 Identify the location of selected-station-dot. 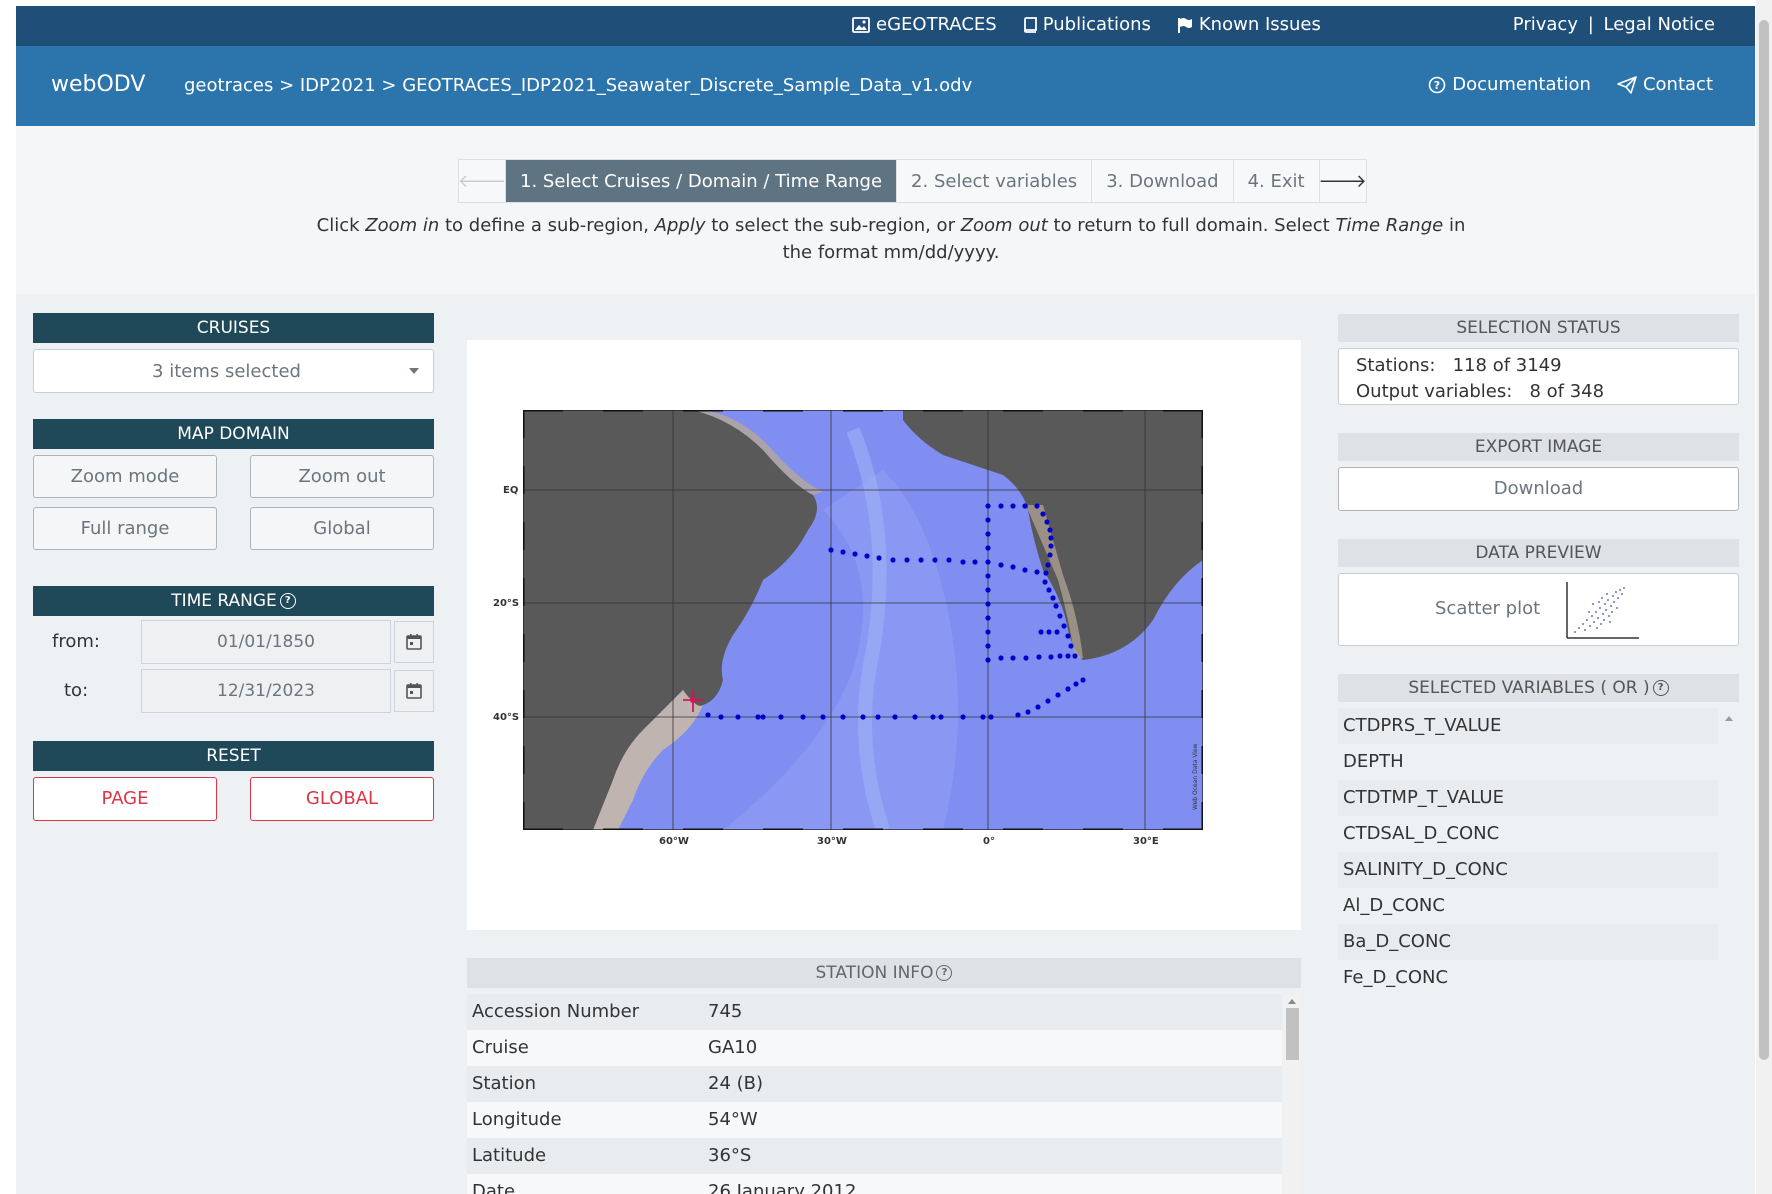
(693, 700).